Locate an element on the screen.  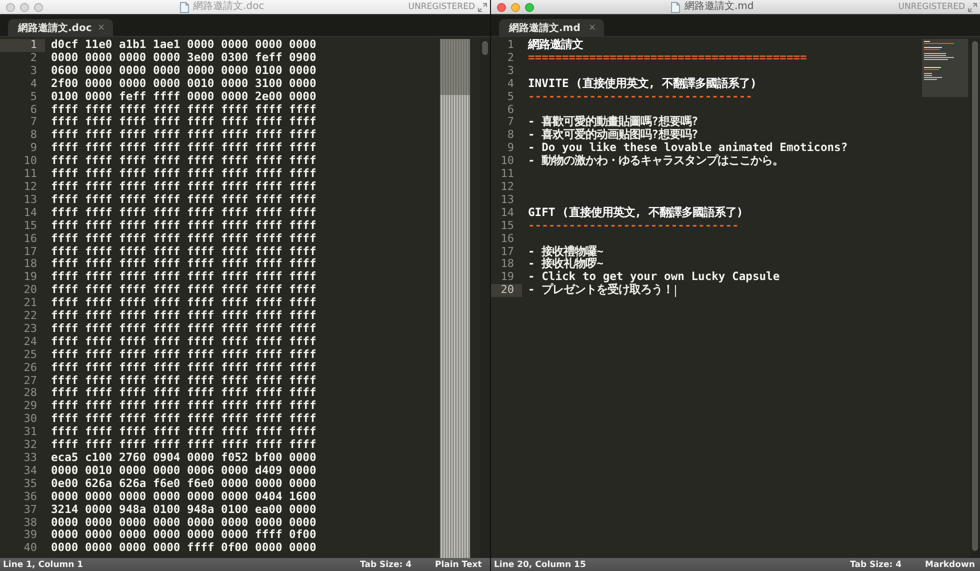
line-number: 14 is located at coordinates (30, 213).